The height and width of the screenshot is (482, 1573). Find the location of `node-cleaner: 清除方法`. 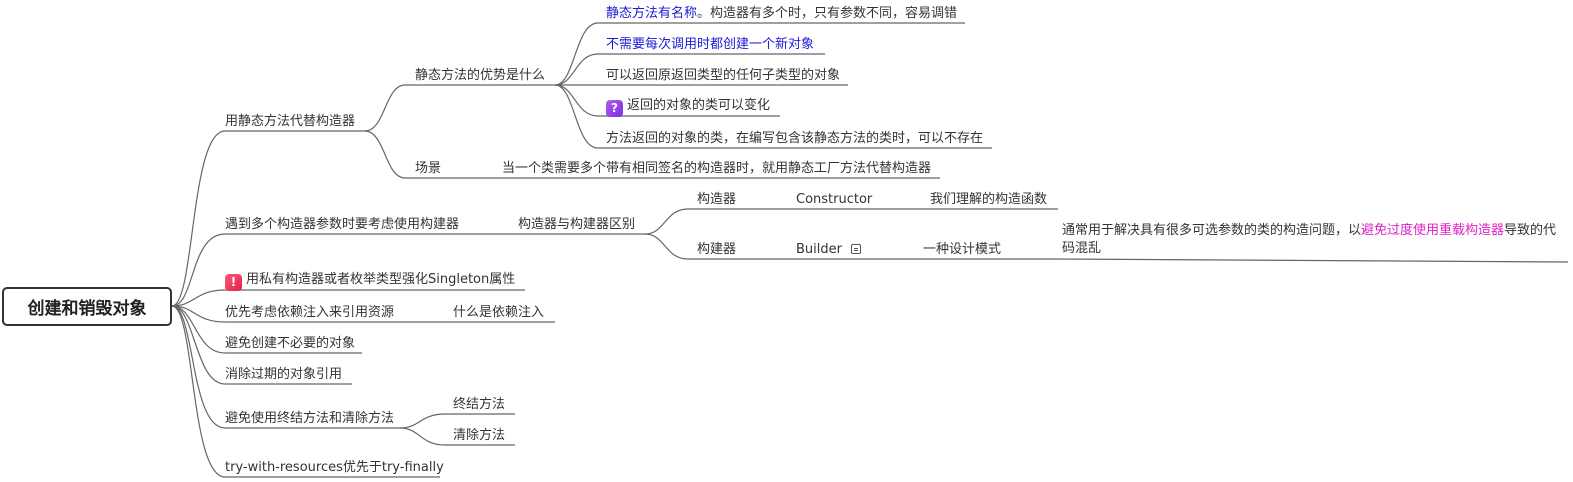

node-cleaner: 清除方法 is located at coordinates (479, 436).